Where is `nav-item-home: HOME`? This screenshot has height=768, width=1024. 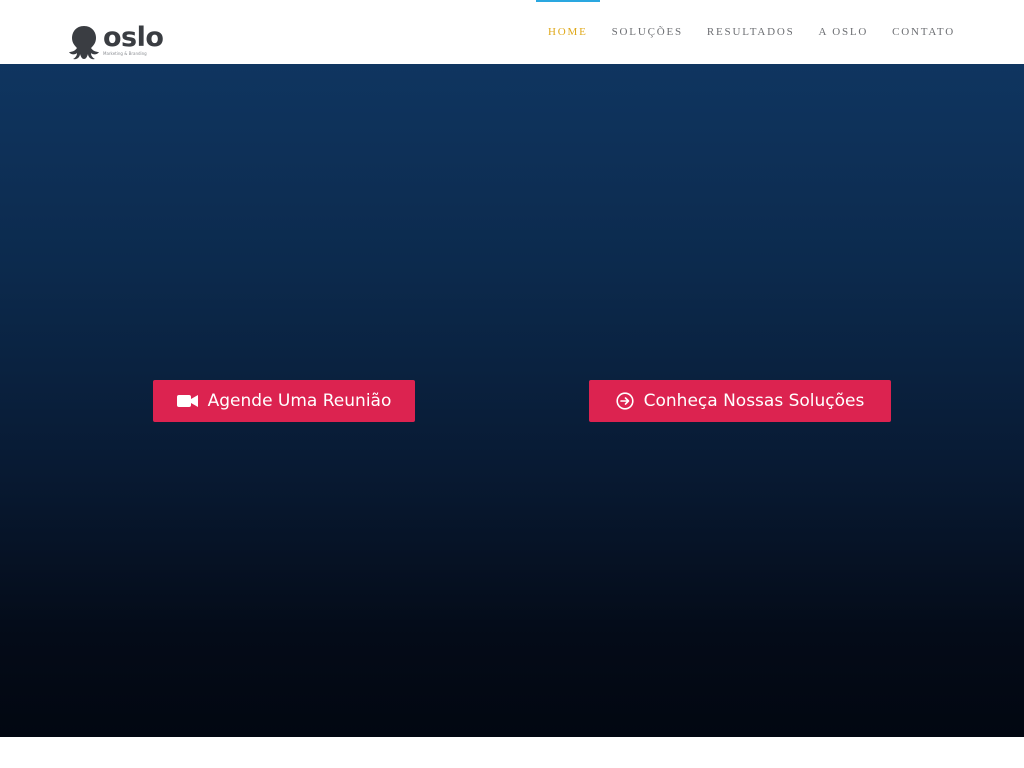 nav-item-home: HOME is located at coordinates (568, 32).